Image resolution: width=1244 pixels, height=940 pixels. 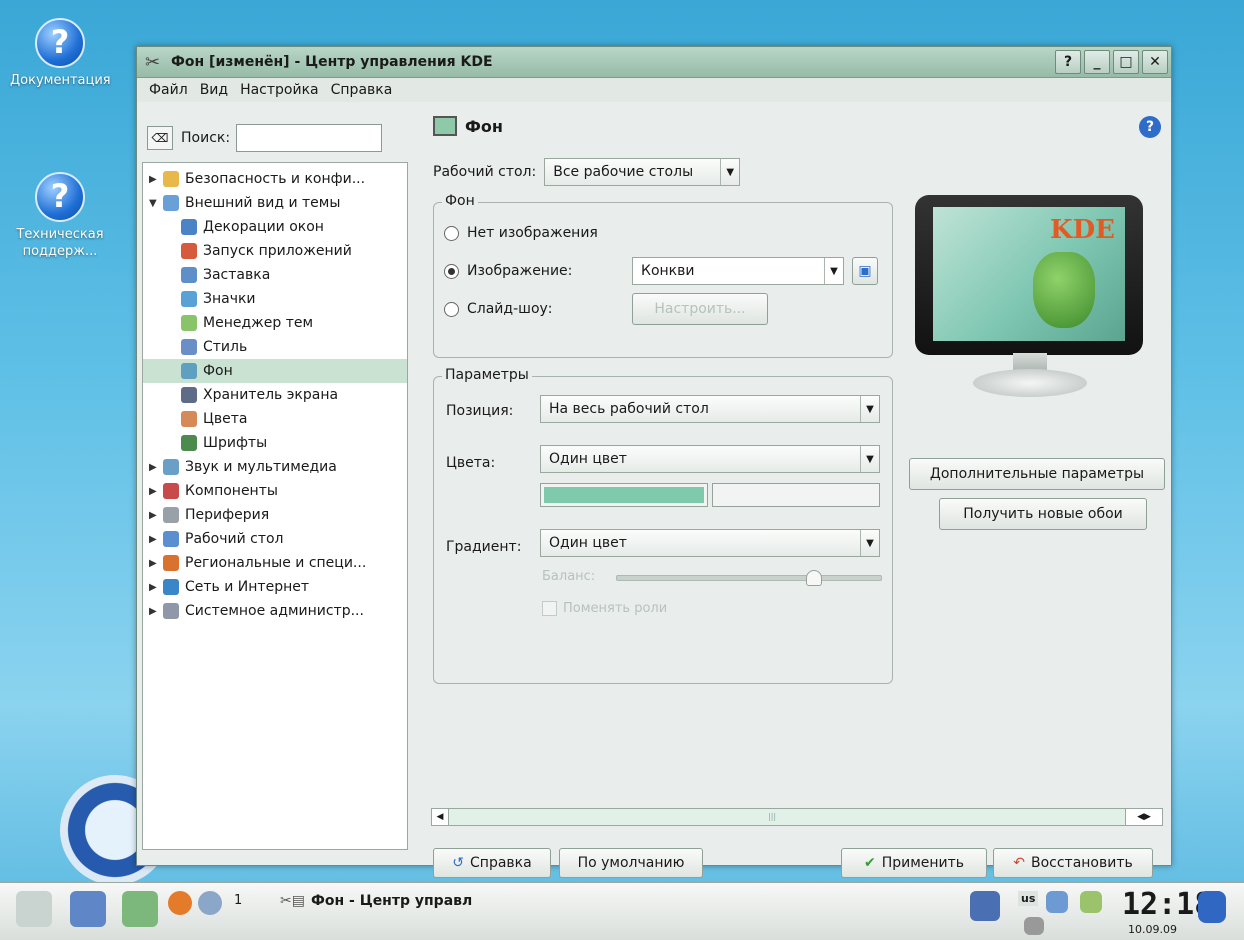 What do you see at coordinates (180, 903) in the screenshot?
I see `firefox-icon` at bounding box center [180, 903].